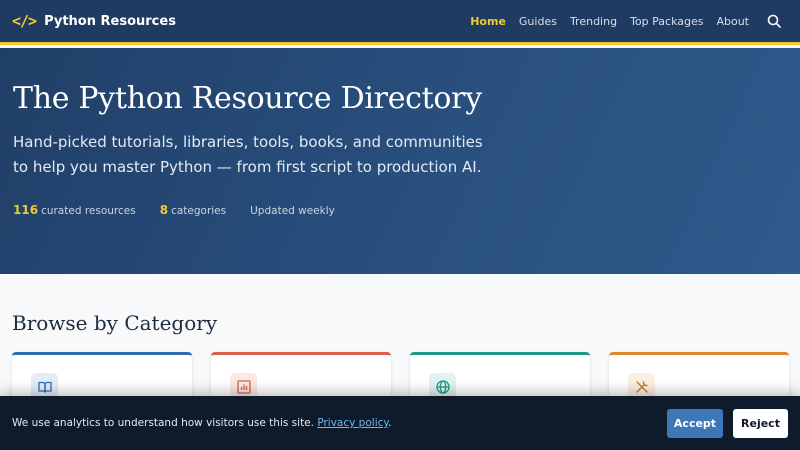 The image size is (800, 450). Describe the element at coordinates (727, 423) in the screenshot. I see `cookie-buttons: Accept Reject` at that location.